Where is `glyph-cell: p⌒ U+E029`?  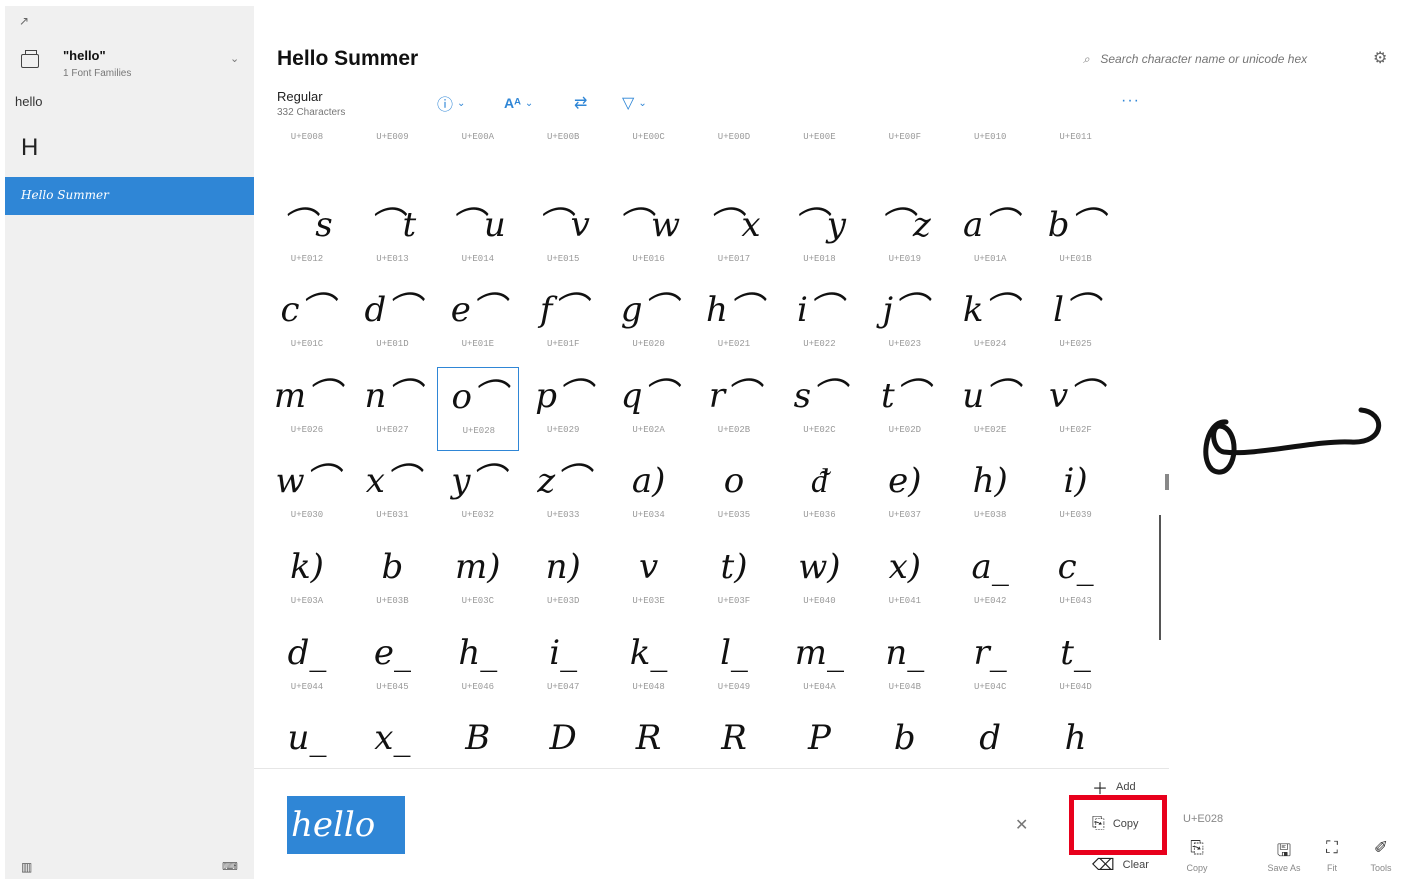 glyph-cell: p⌒ U+E029 is located at coordinates (563, 409).